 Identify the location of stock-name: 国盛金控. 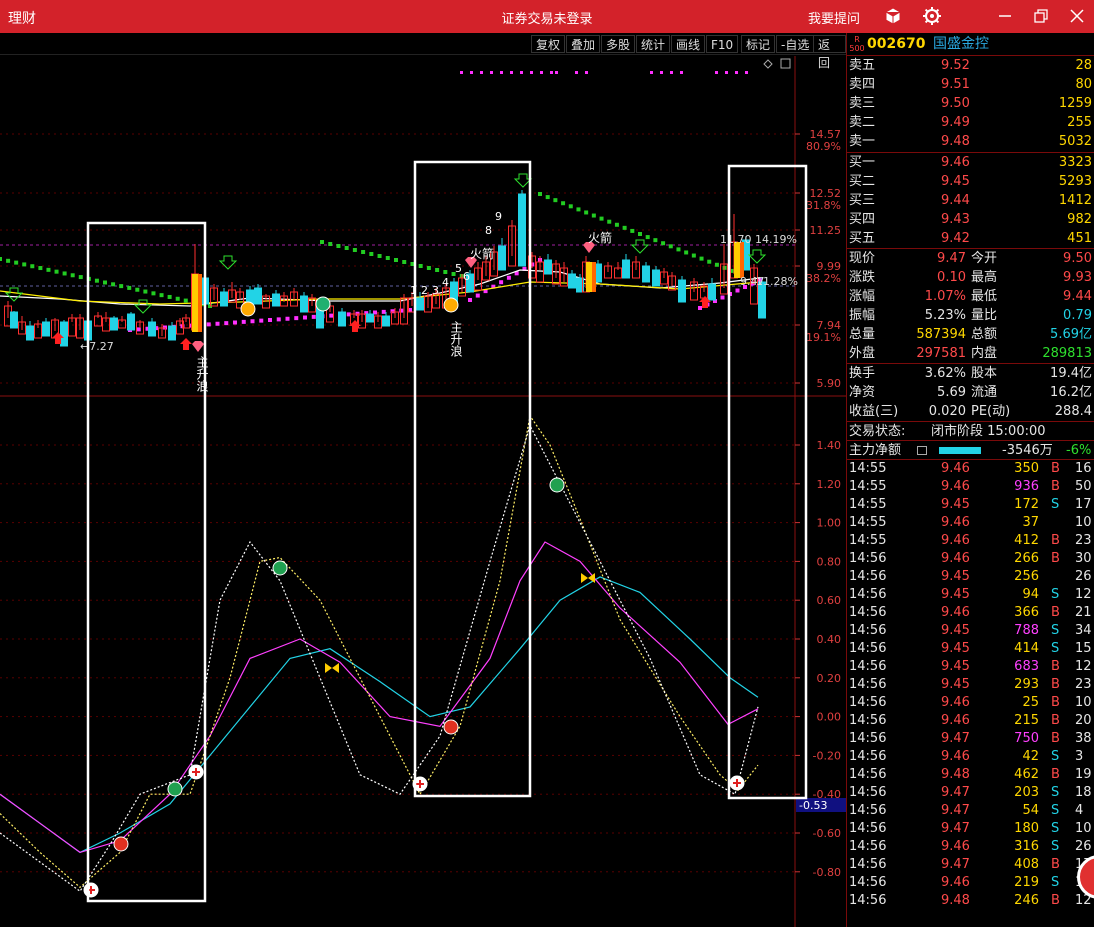
(961, 44).